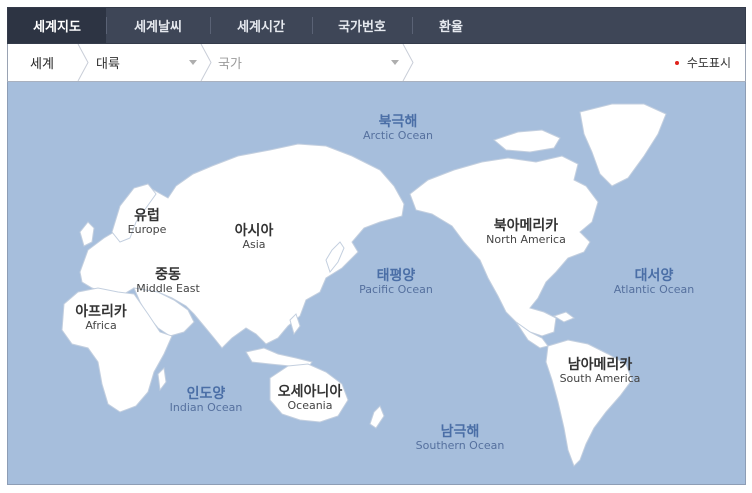 The image size is (752, 493). I want to click on country-select: 국가, so click(230, 62).